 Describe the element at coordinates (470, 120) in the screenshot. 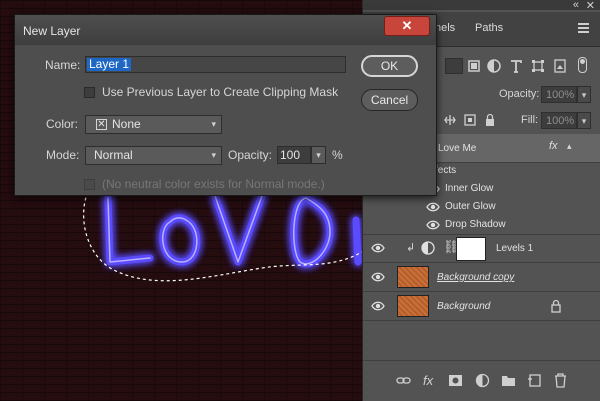

I see `lock-position-icon` at that location.